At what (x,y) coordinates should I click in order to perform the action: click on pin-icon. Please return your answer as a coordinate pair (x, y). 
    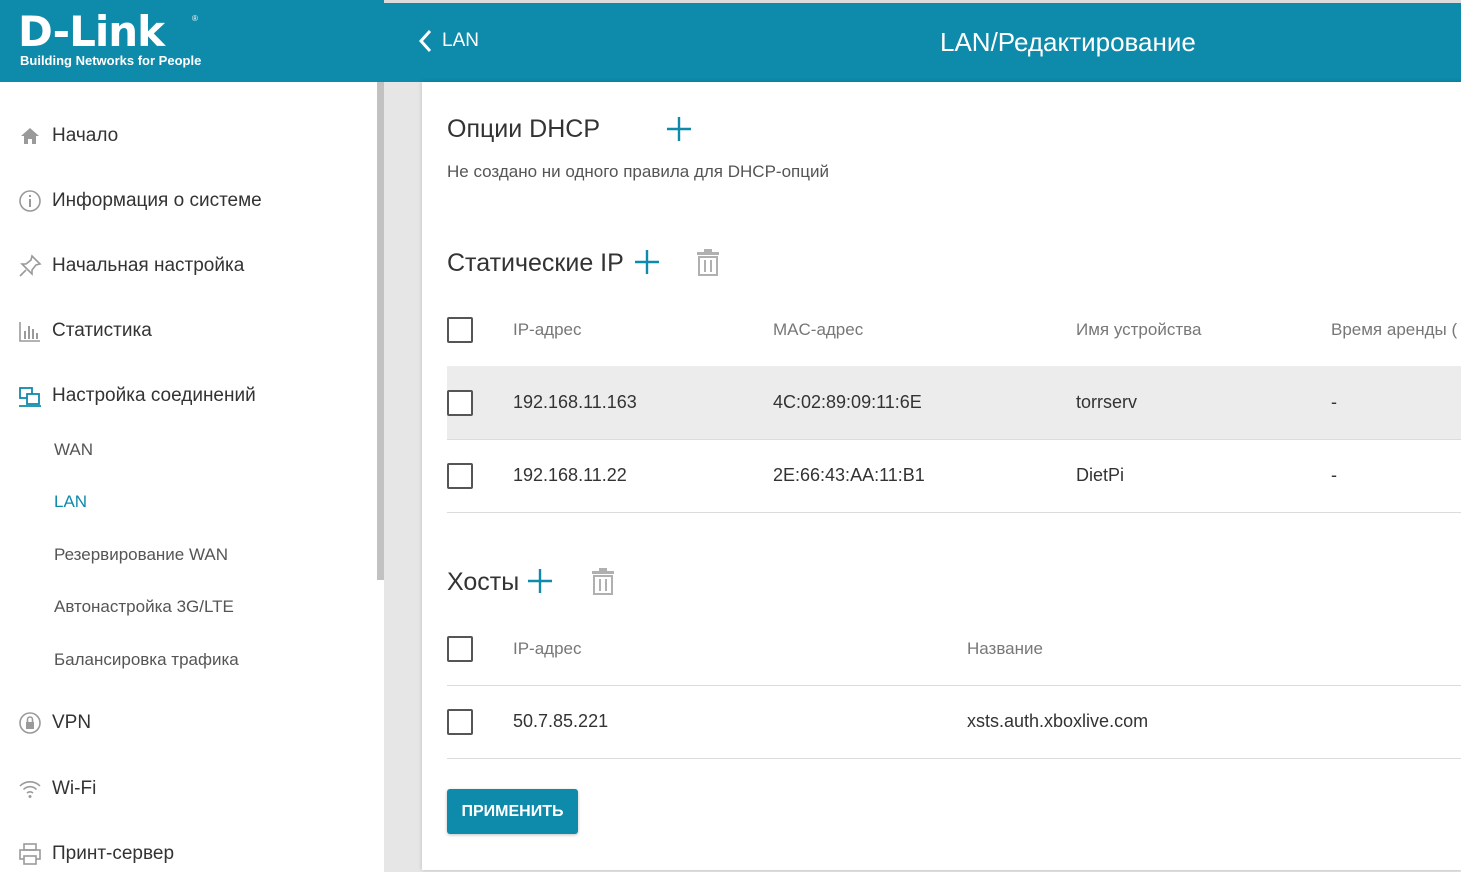
    Looking at the image, I should click on (30, 265).